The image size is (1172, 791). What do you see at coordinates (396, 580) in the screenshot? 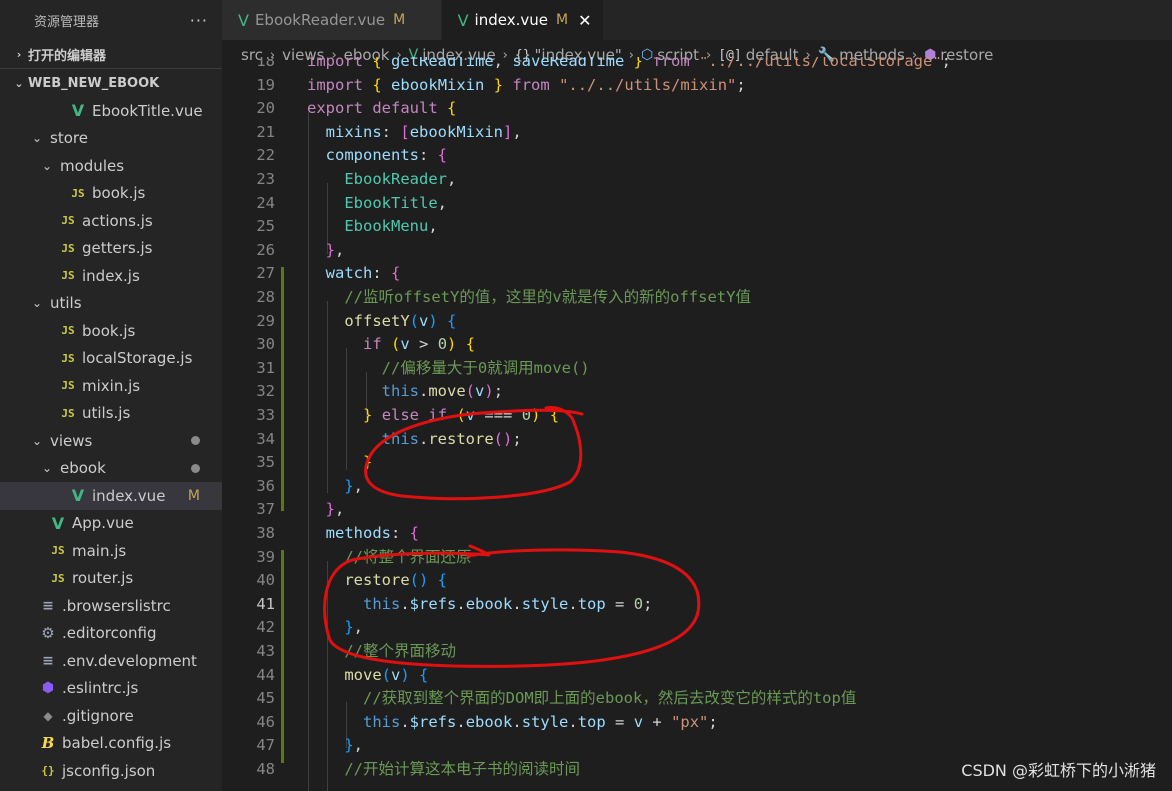
I see `code-text: restore() {` at bounding box center [396, 580].